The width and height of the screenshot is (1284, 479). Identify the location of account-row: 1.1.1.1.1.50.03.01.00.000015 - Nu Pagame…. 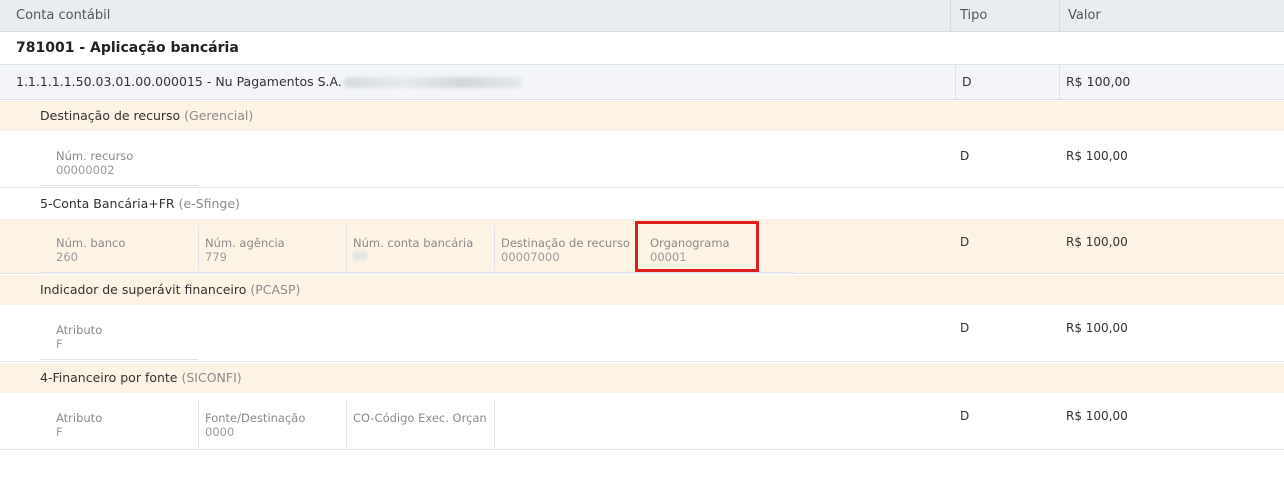
(642, 82).